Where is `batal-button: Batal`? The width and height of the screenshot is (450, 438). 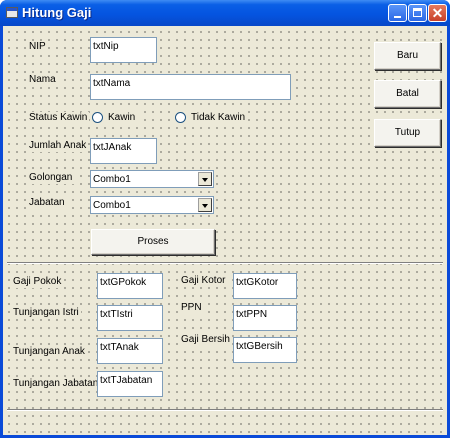
batal-button: Batal is located at coordinates (407, 94).